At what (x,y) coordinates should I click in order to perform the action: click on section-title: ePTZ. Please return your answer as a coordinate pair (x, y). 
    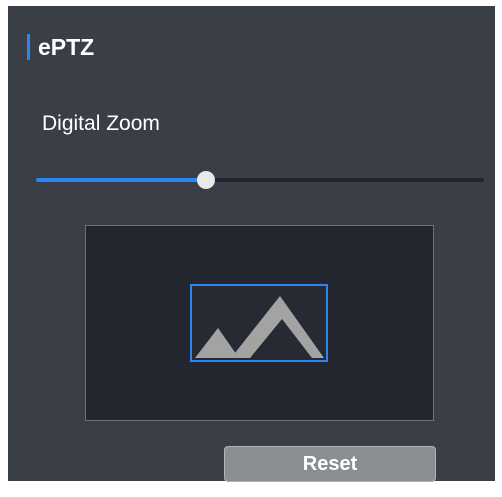
    Looking at the image, I should click on (66, 47).